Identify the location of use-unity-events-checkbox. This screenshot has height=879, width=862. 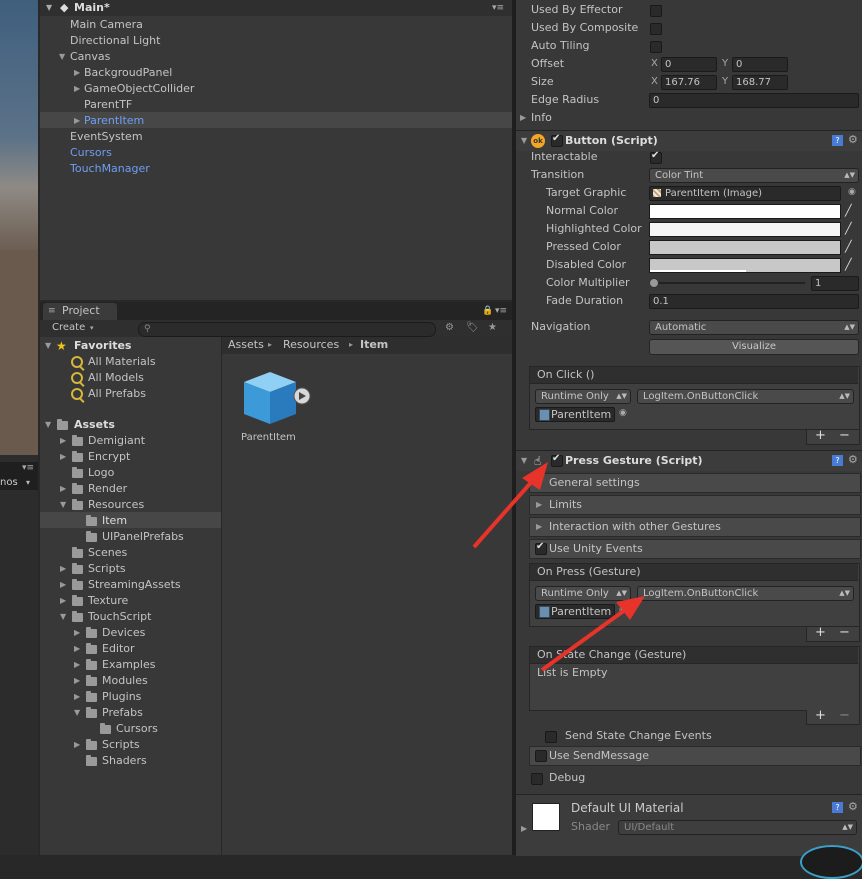
(541, 548).